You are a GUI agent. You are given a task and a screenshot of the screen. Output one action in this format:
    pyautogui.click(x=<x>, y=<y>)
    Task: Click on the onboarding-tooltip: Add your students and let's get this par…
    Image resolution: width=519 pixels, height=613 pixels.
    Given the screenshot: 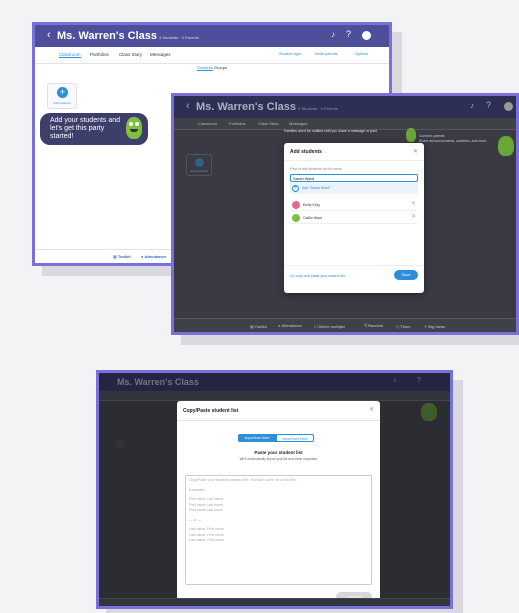 What is the action you would take?
    pyautogui.click(x=94, y=129)
    